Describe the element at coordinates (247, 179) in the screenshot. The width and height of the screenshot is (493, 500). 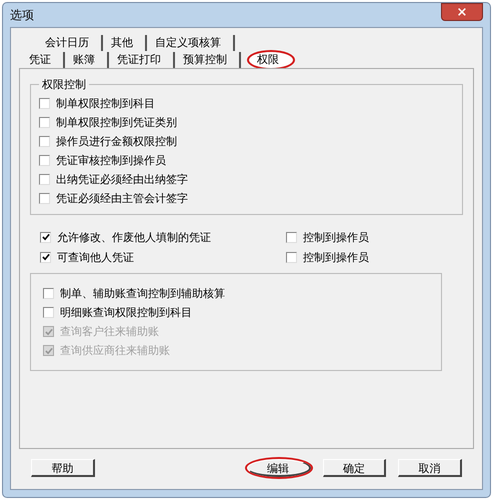
I see `checkbox-option: 出纳凭证必须经由出纳签字` at that location.